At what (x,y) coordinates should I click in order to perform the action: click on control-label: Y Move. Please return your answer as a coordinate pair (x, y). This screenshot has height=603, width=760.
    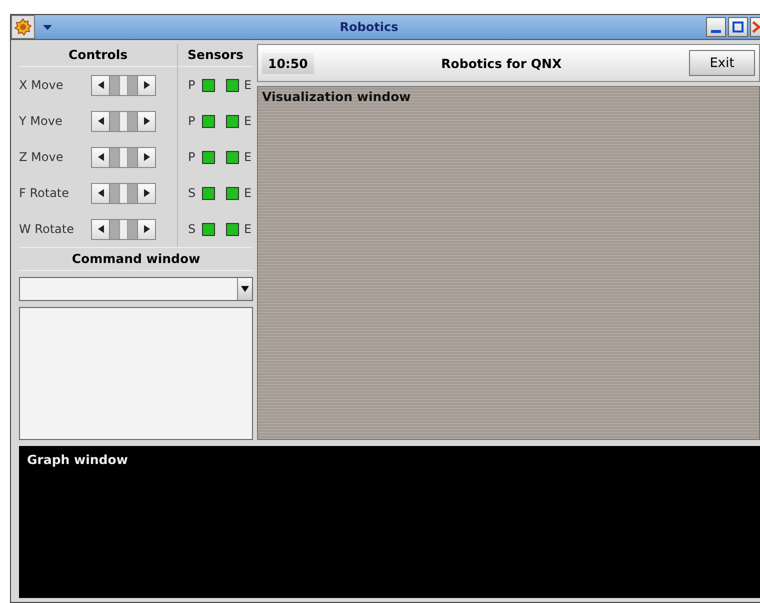
    Looking at the image, I should click on (41, 121).